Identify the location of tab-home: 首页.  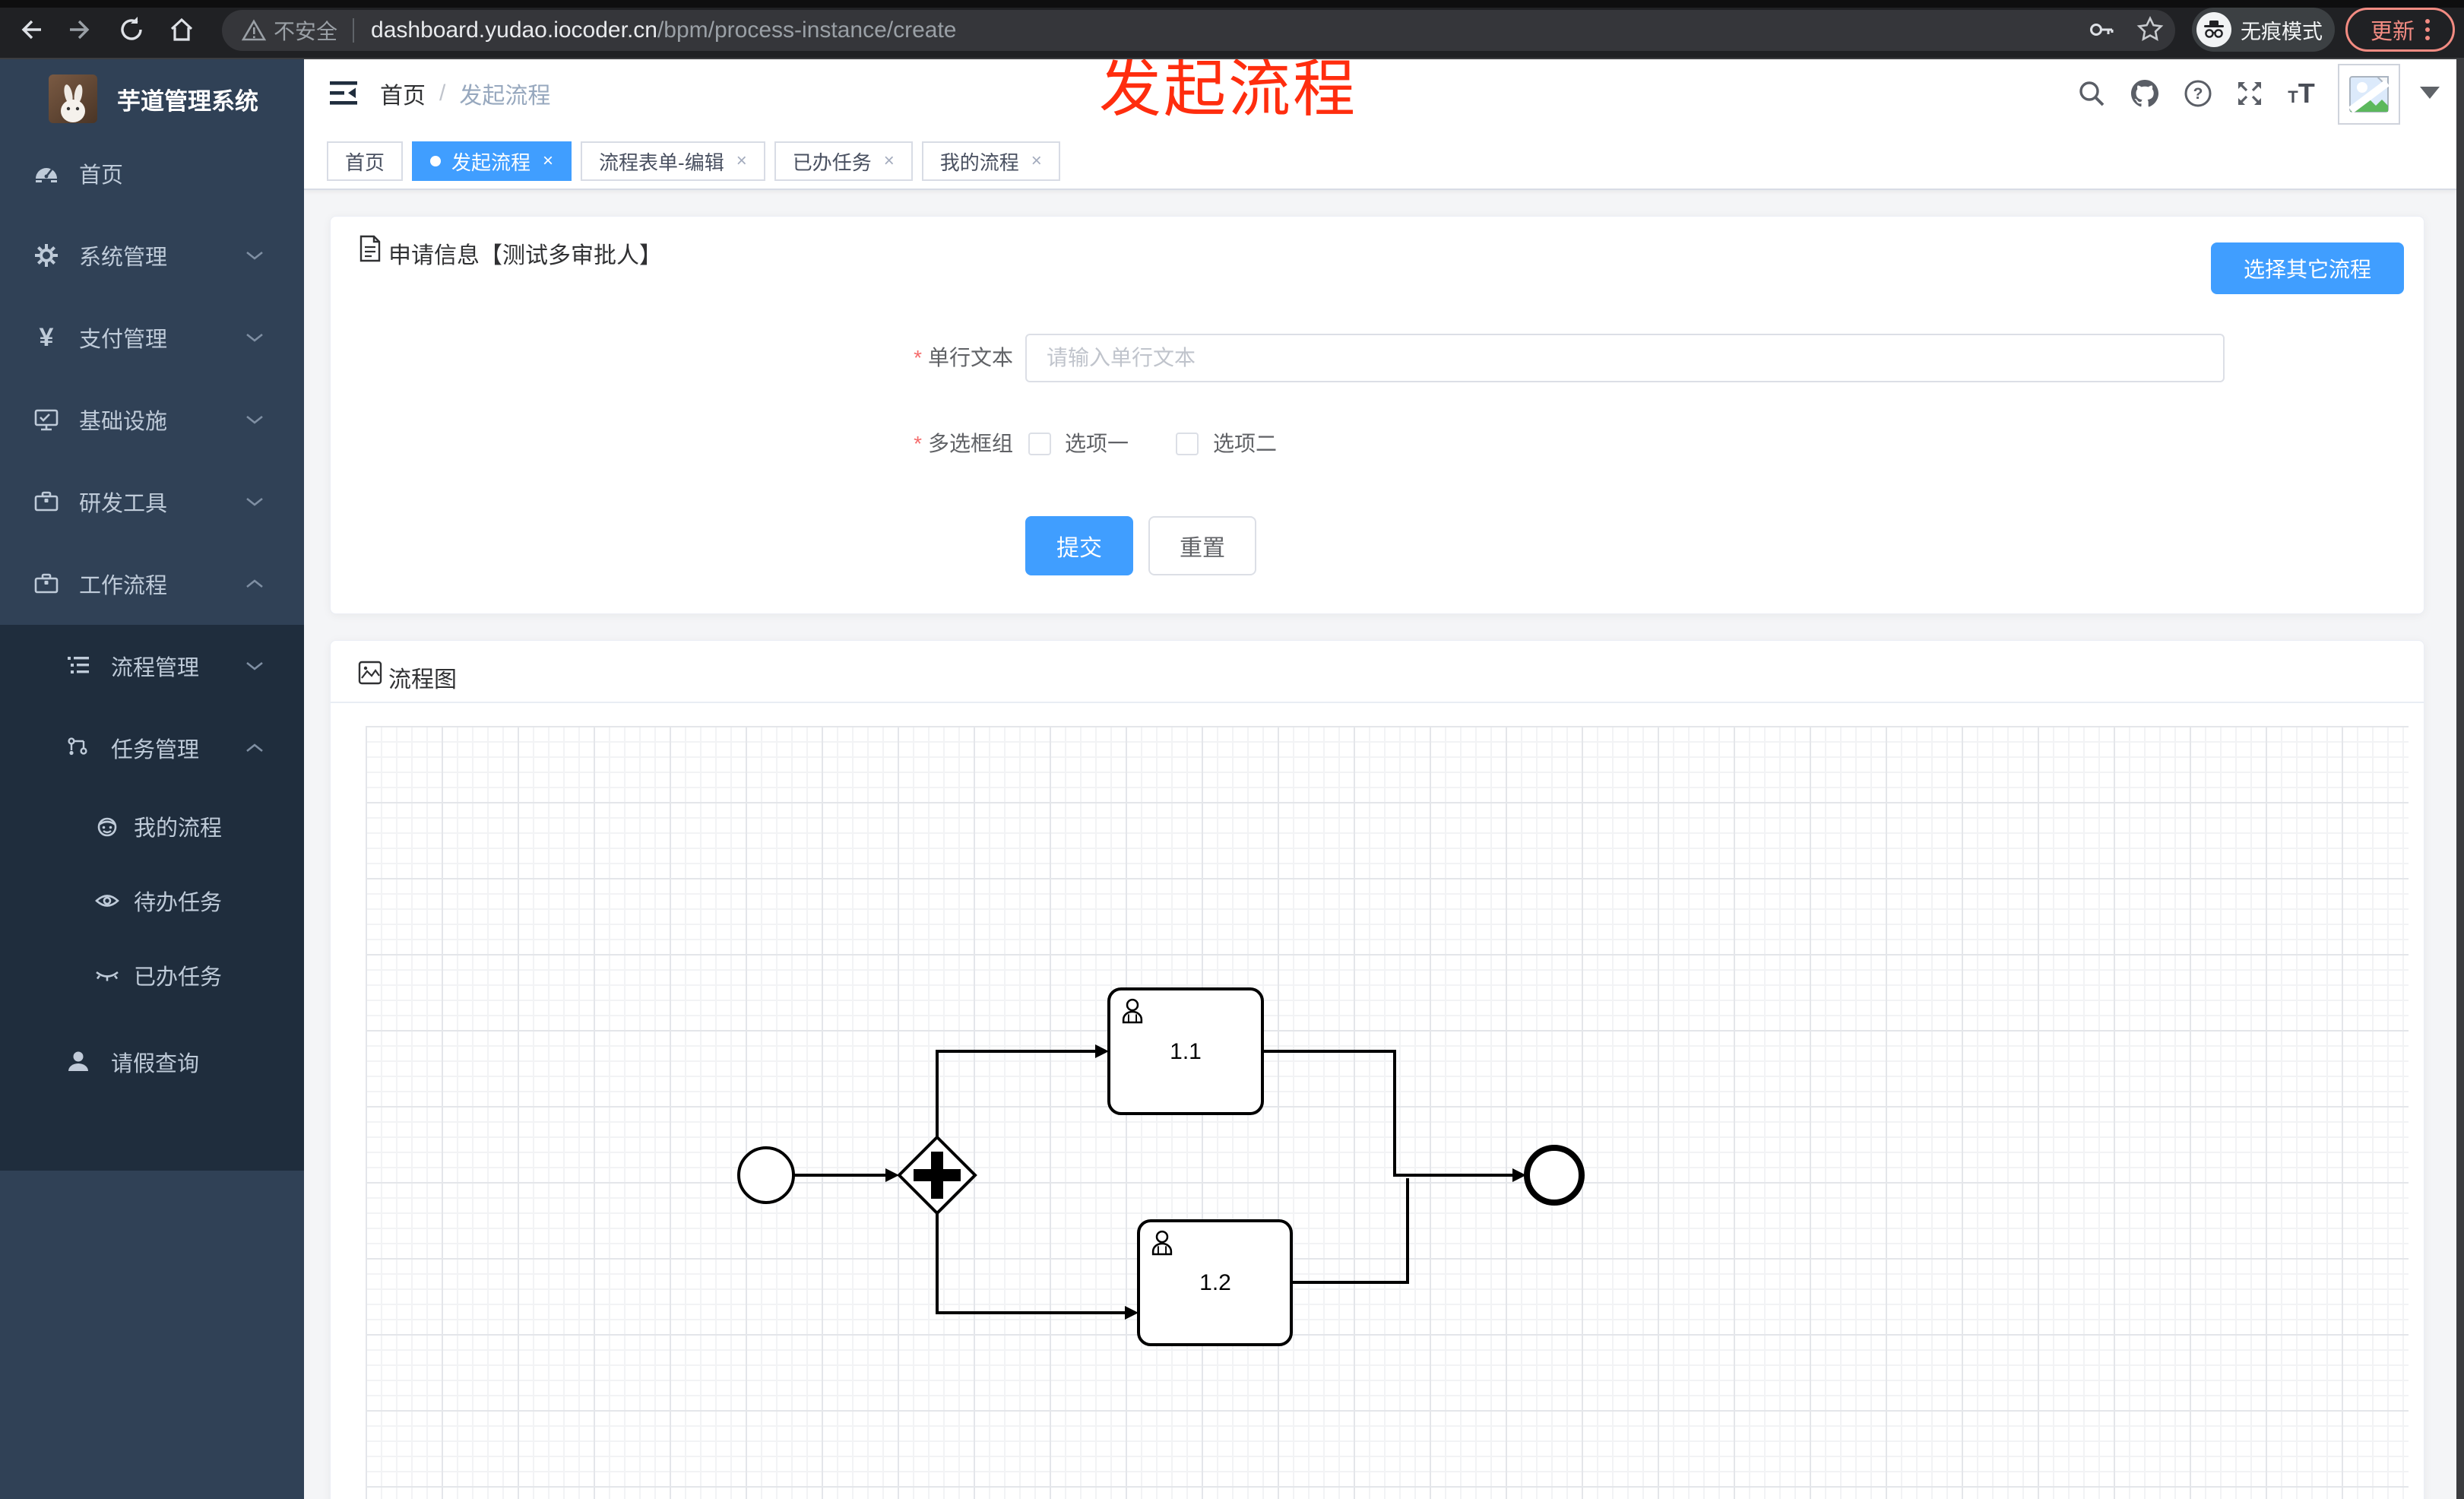
(365, 161).